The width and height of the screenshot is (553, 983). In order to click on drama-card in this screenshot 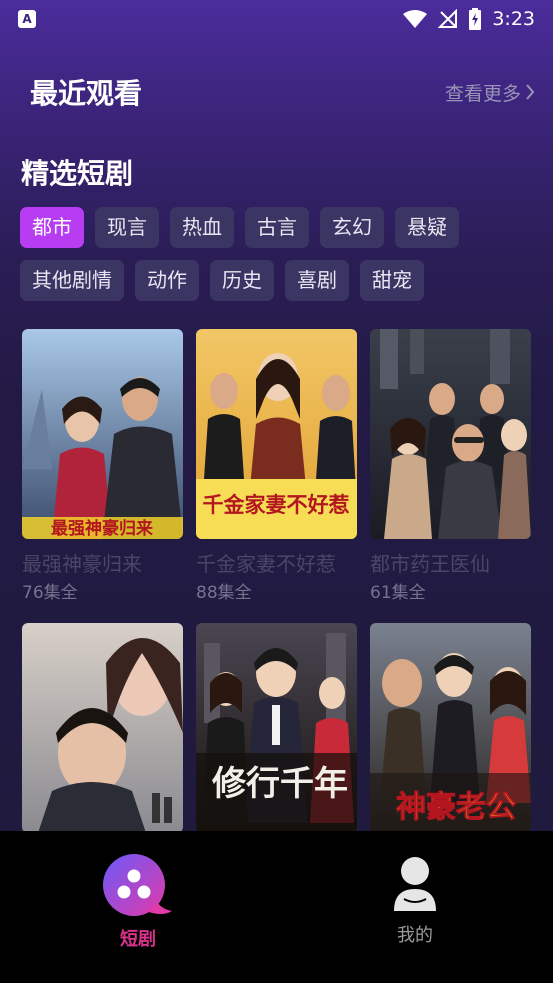, I will do `click(102, 727)`.